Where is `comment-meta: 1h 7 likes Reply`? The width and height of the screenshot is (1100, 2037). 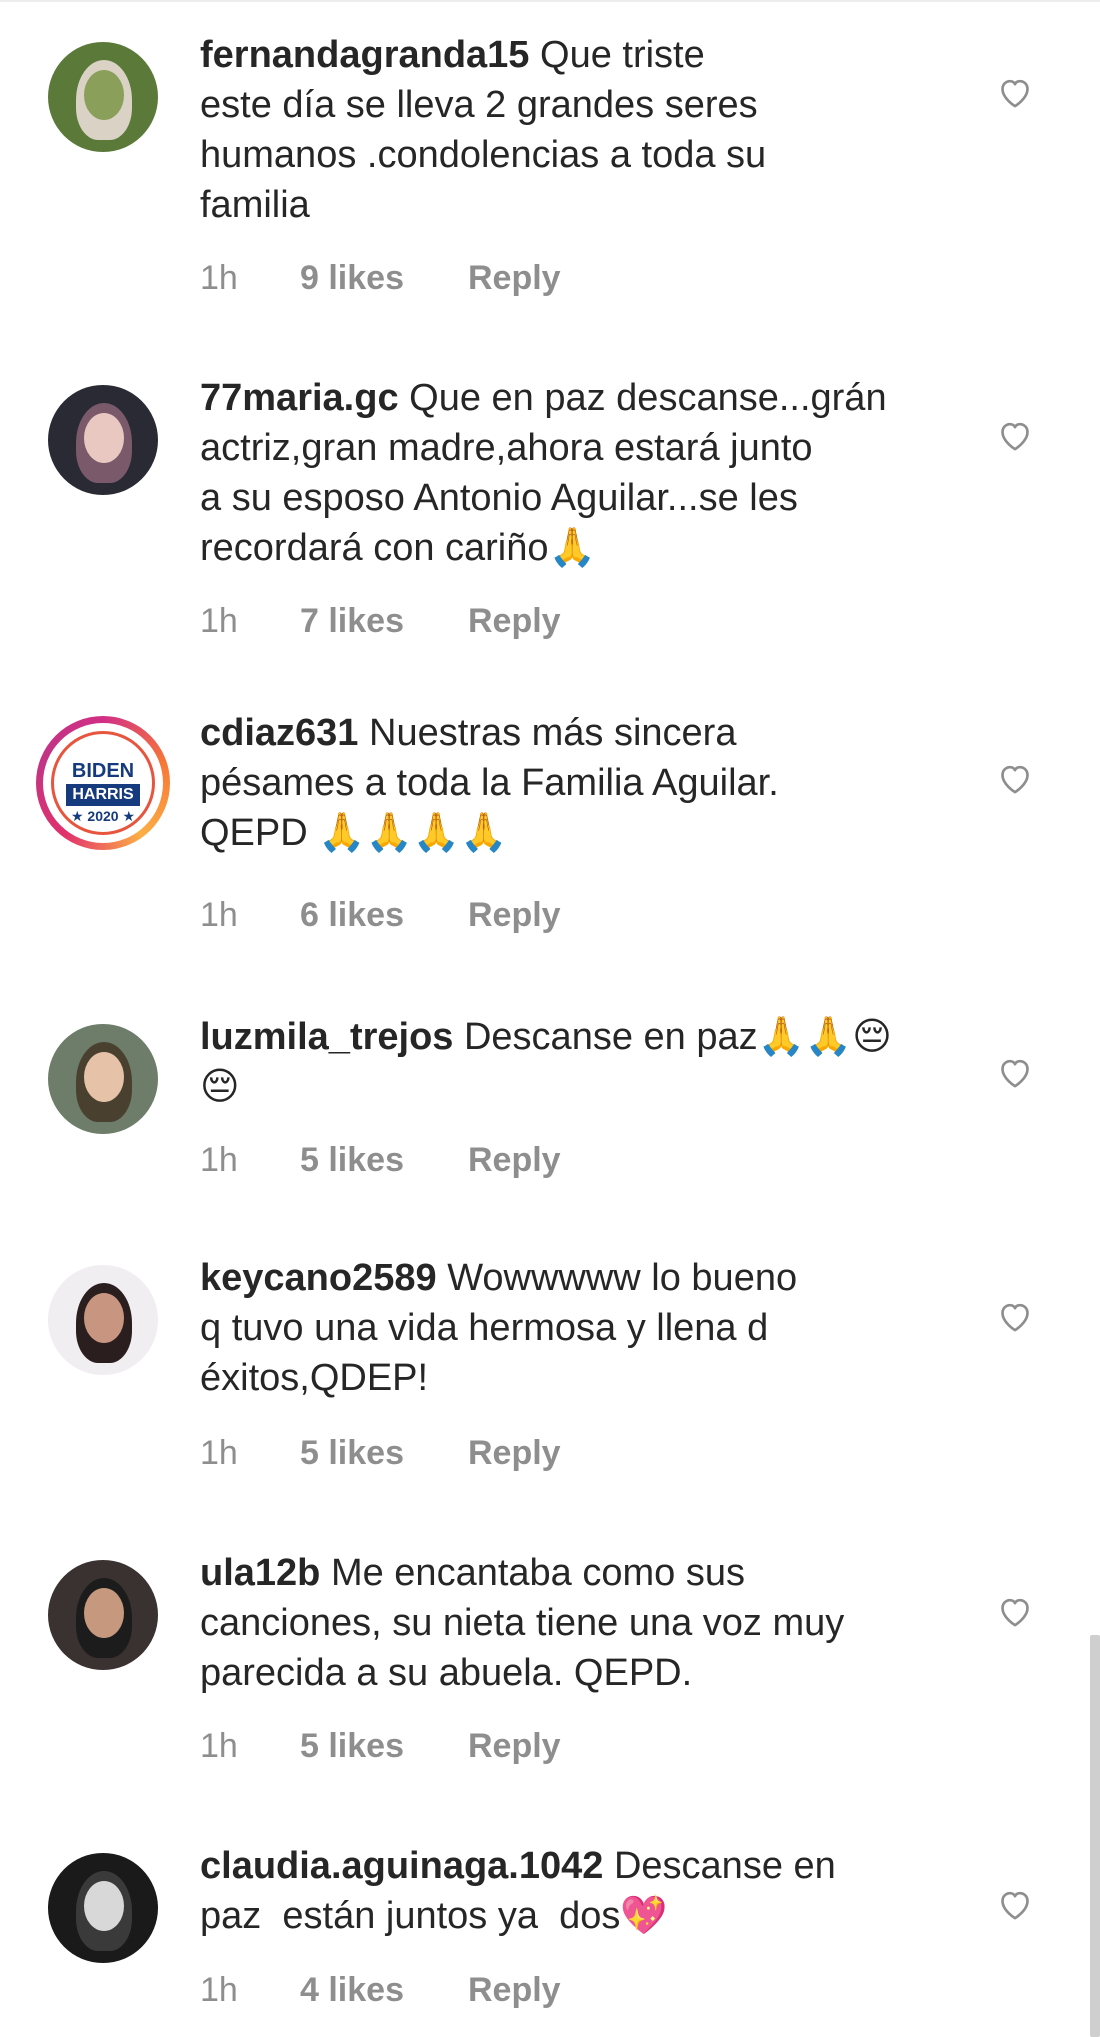 comment-meta: 1h 7 likes Reply is located at coordinates (380, 621).